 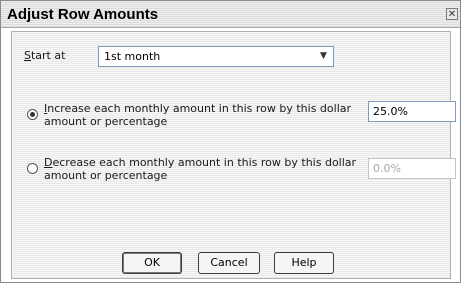 What do you see at coordinates (229, 263) in the screenshot?
I see `cancel-button: Cancel` at bounding box center [229, 263].